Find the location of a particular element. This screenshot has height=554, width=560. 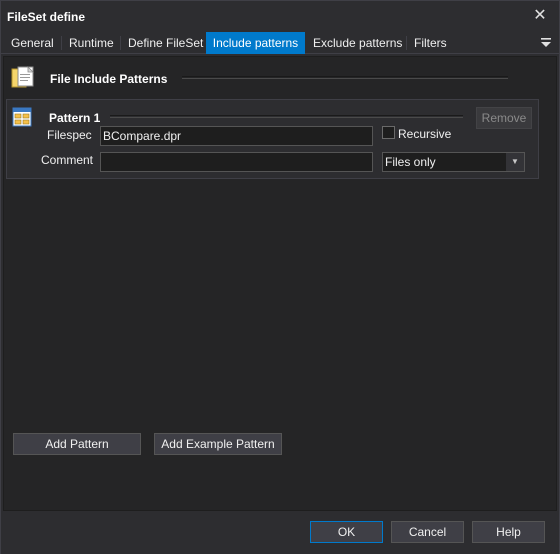

tab-general: General is located at coordinates (32, 43).